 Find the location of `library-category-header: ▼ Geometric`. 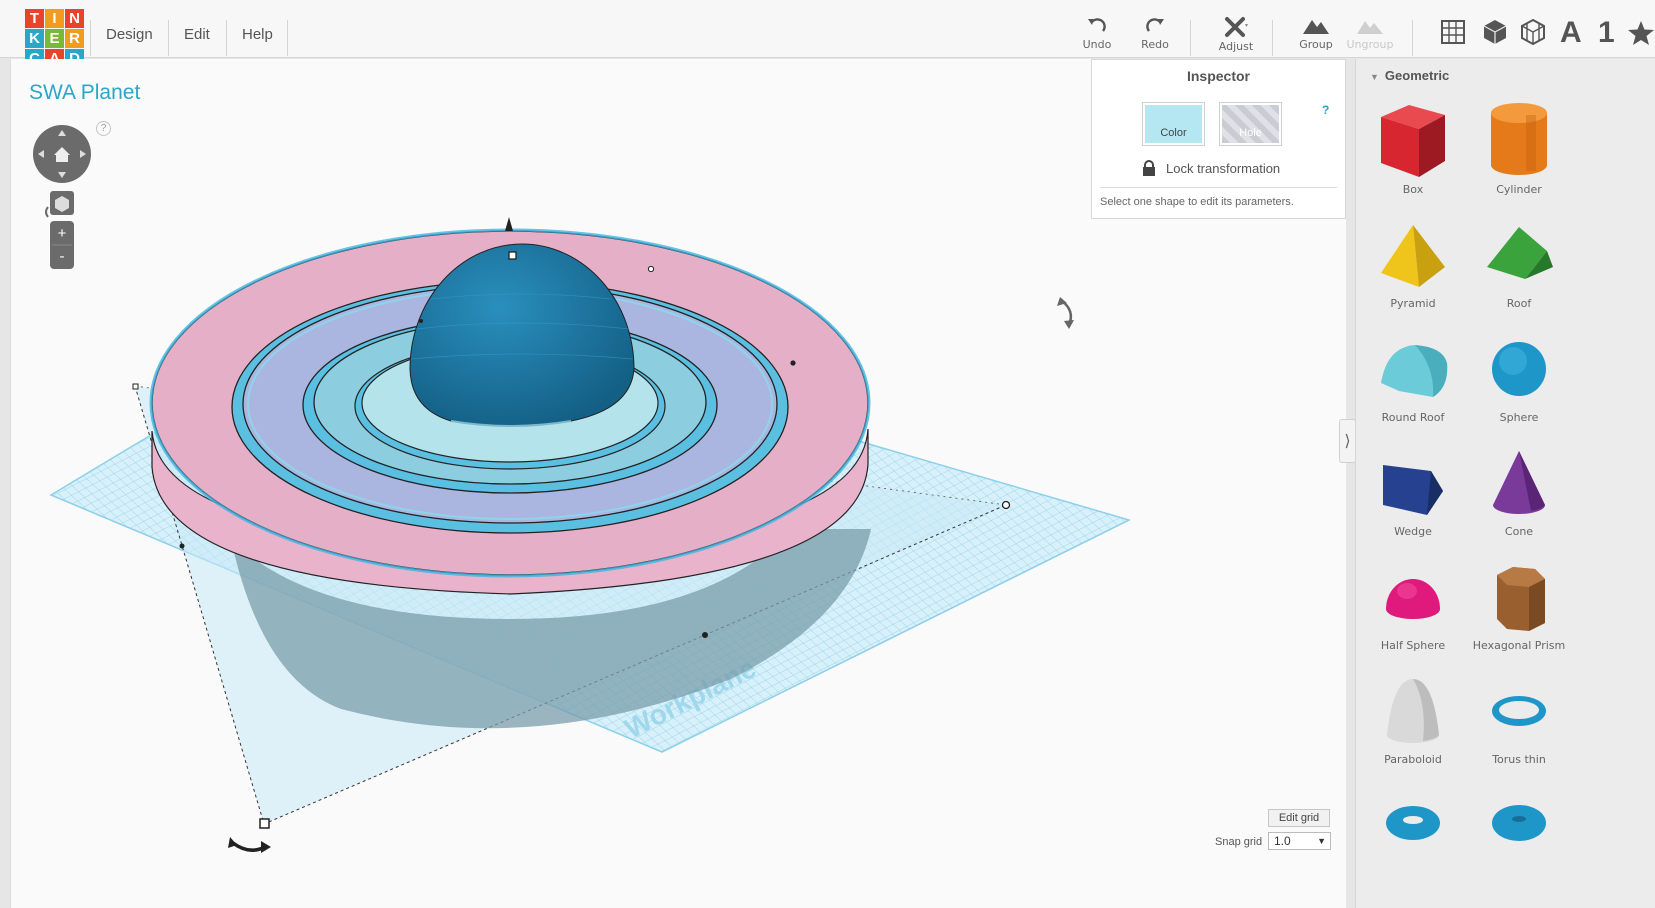

library-category-header: ▼ Geometric is located at coordinates (1409, 75).